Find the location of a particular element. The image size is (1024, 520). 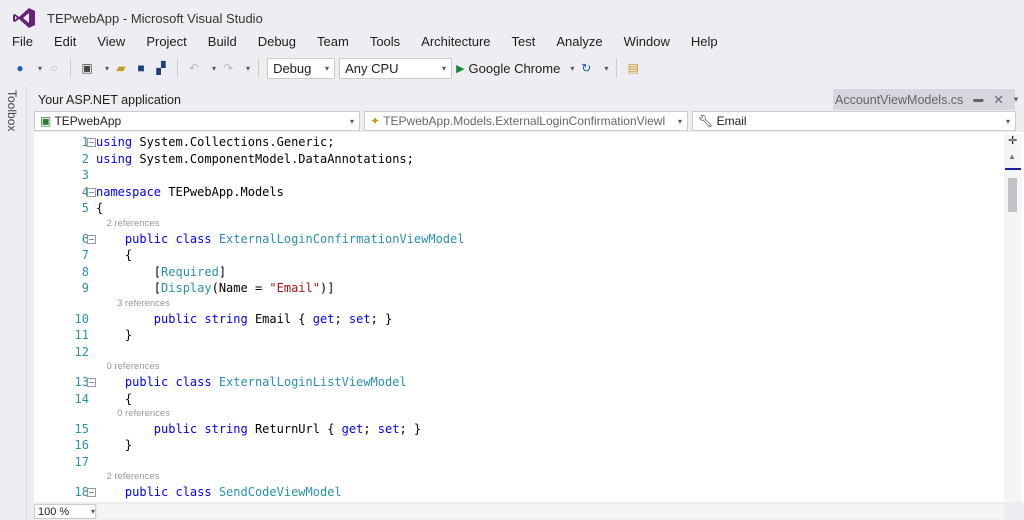

zoom-dropdown: 100 % ▾ is located at coordinates (65, 511).